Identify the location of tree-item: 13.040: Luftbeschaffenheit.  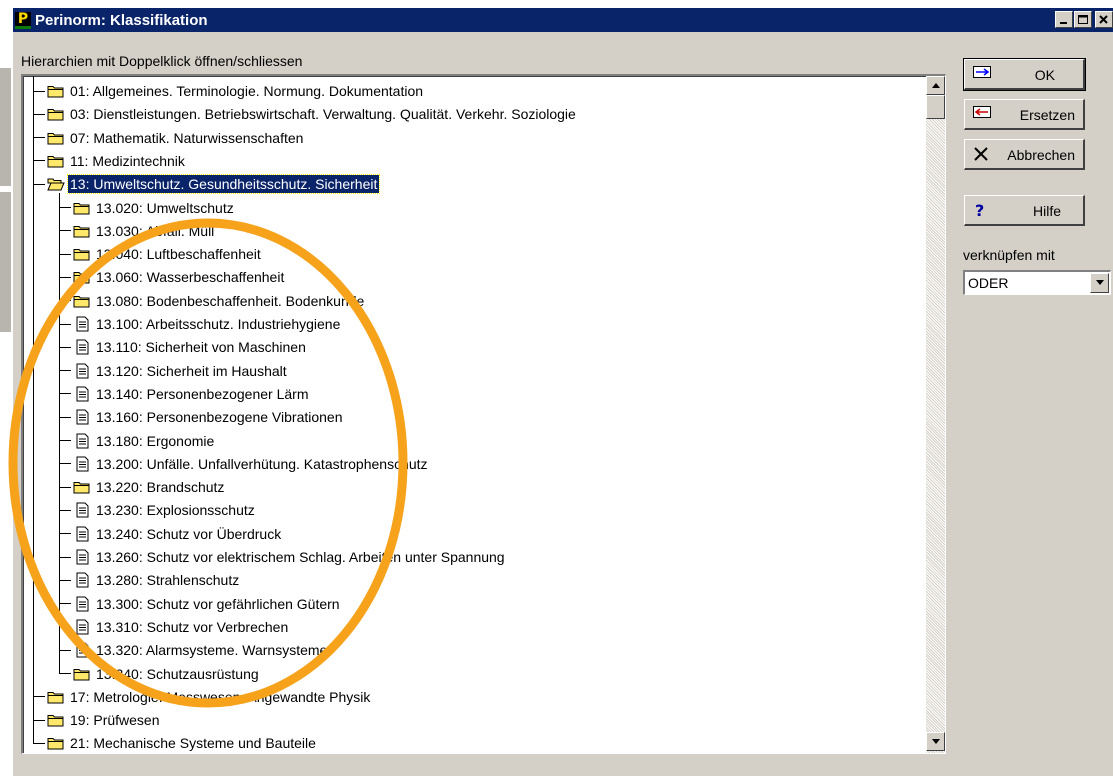
(161, 254).